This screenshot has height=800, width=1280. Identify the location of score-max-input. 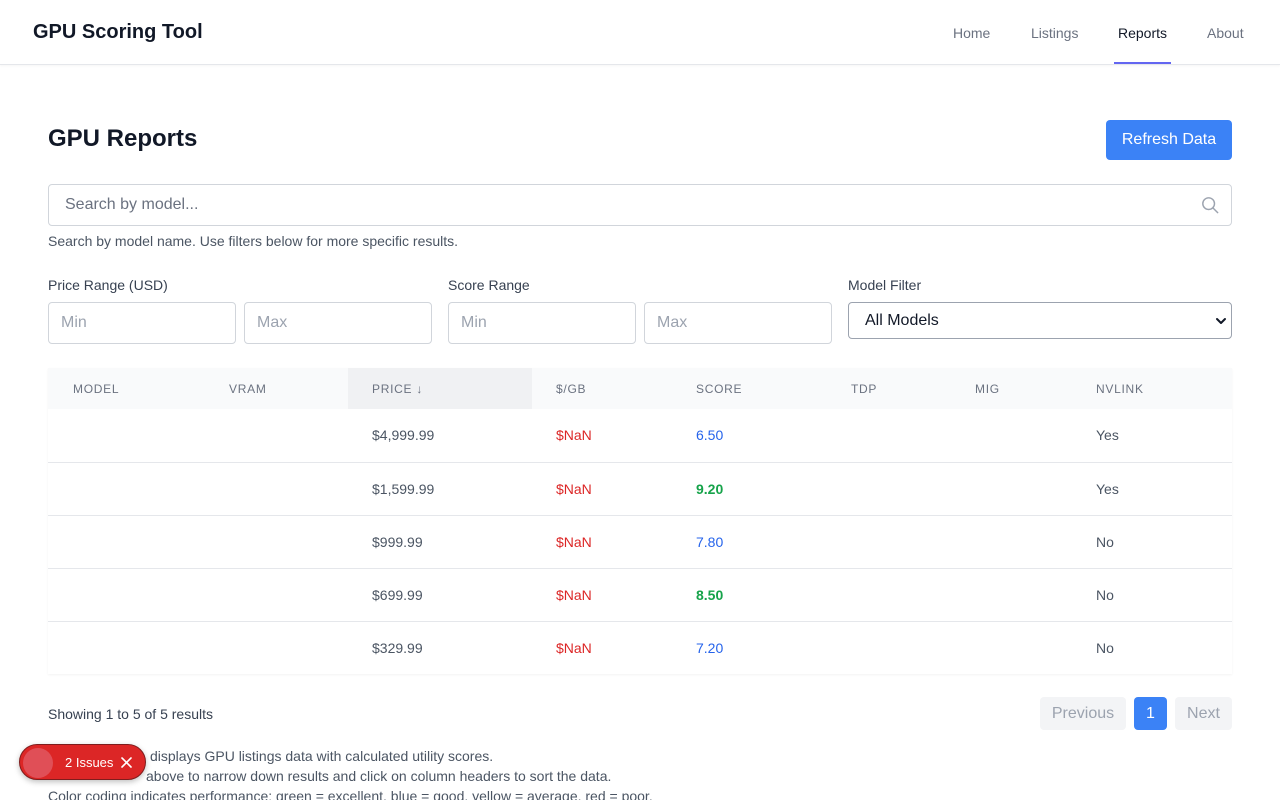
(738, 323).